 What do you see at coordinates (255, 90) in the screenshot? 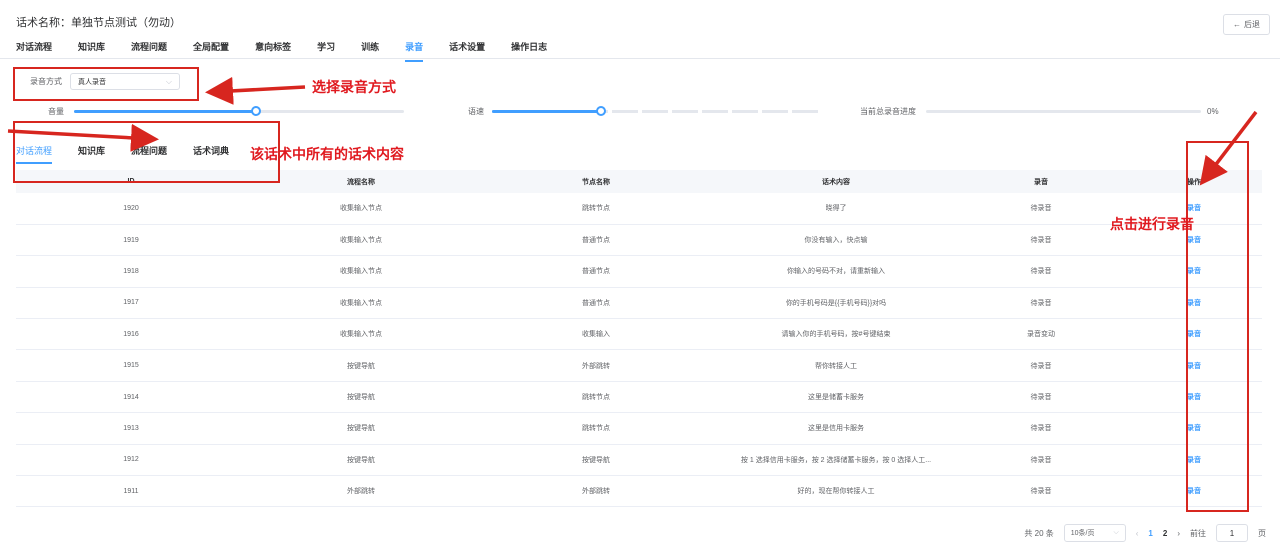
I see `arrow-to-mode-select` at bounding box center [255, 90].